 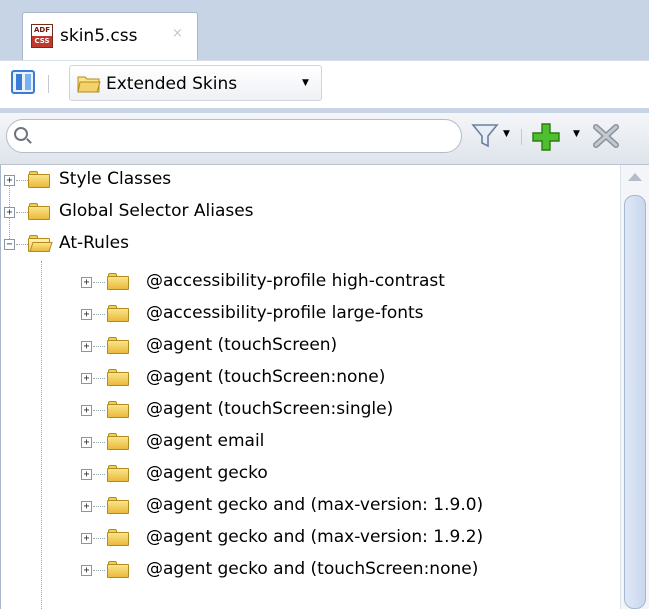 I want to click on tree-item-label: @agent gecko and (max-version: 1.9.2), so click(x=315, y=537).